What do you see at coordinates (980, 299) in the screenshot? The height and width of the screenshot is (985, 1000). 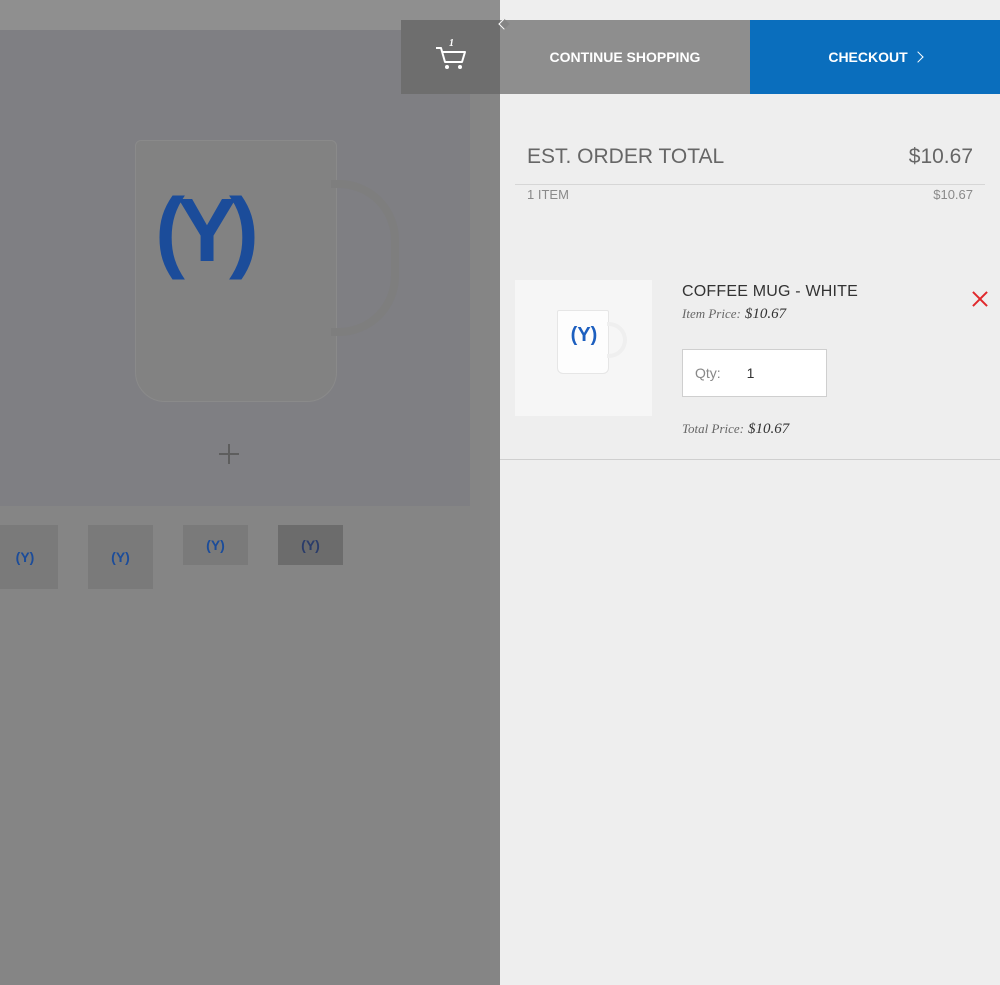 I see `remove-item-close-icon` at bounding box center [980, 299].